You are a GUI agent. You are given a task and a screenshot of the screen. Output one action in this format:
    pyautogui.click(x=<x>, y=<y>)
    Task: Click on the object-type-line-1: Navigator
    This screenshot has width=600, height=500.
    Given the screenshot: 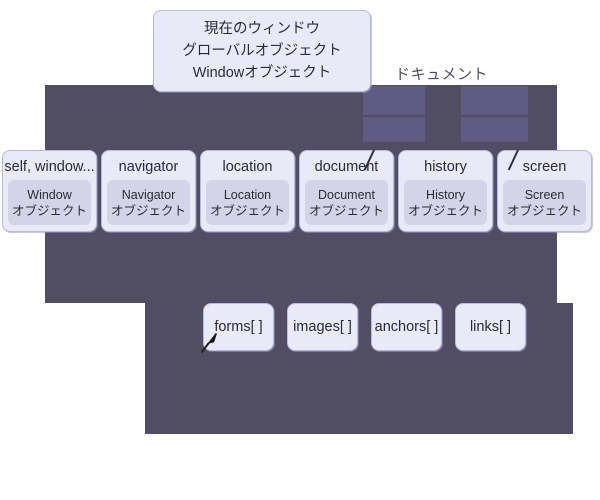 What is the action you would take?
    pyautogui.click(x=148, y=194)
    